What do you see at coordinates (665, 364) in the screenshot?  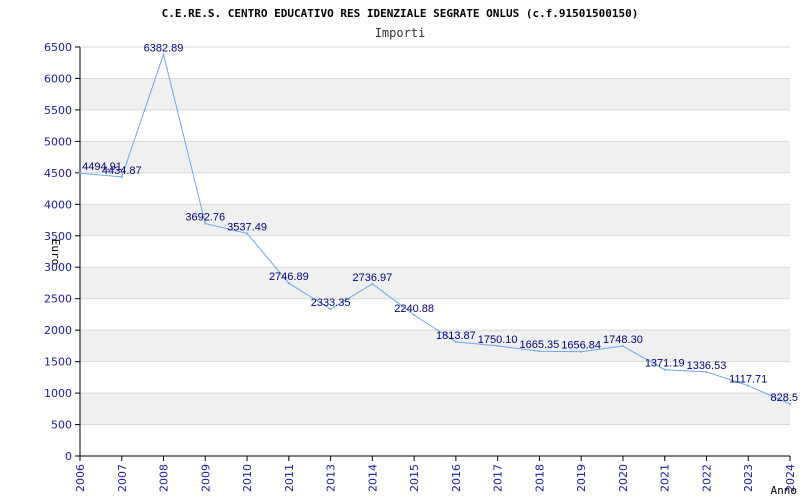 I see `data-label: 1371.19` at bounding box center [665, 364].